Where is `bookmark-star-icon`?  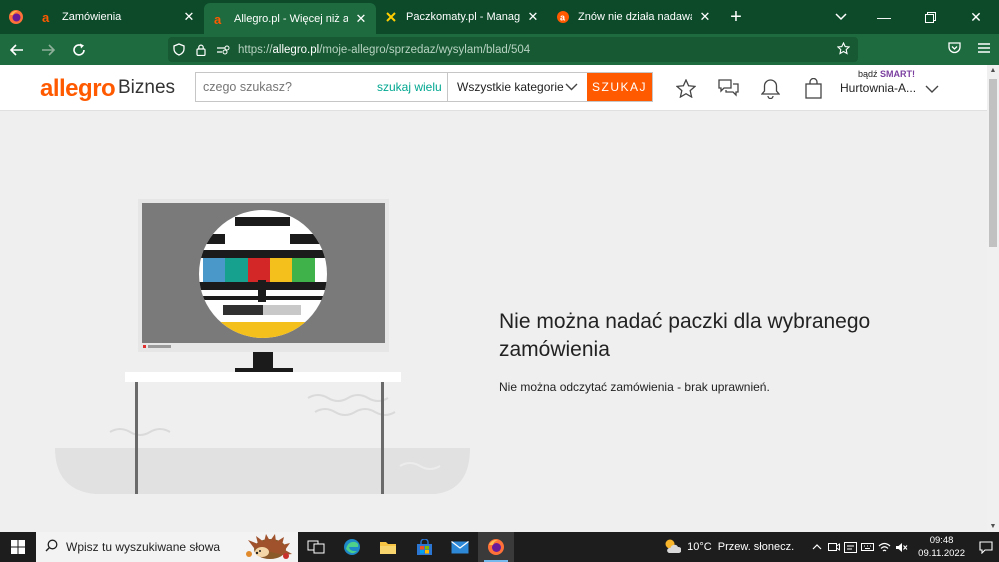
bookmark-star-icon is located at coordinates (843, 49).